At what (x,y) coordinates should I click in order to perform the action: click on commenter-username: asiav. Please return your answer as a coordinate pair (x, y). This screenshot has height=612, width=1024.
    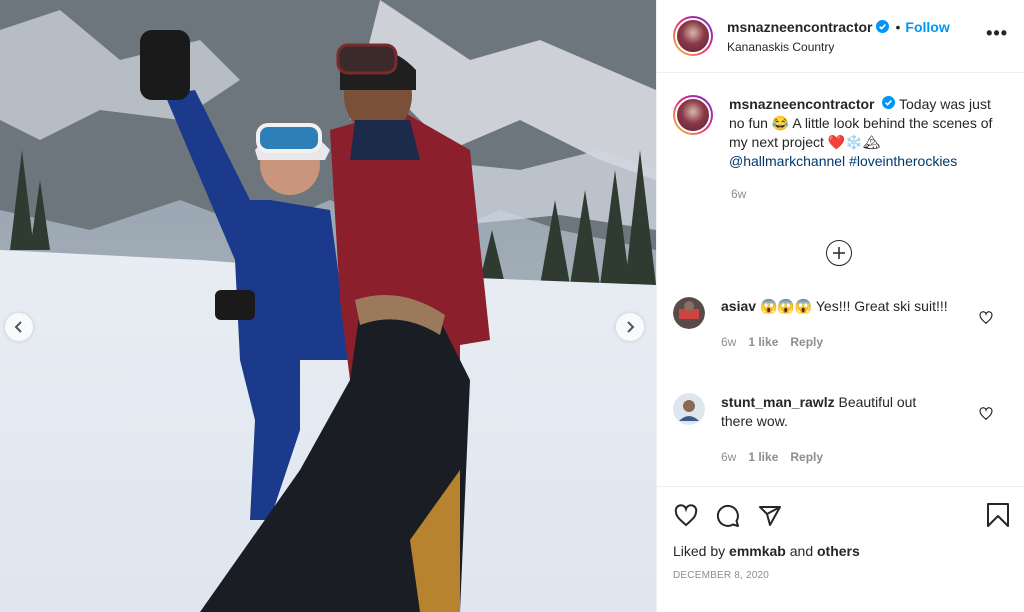
    Looking at the image, I should click on (738, 306).